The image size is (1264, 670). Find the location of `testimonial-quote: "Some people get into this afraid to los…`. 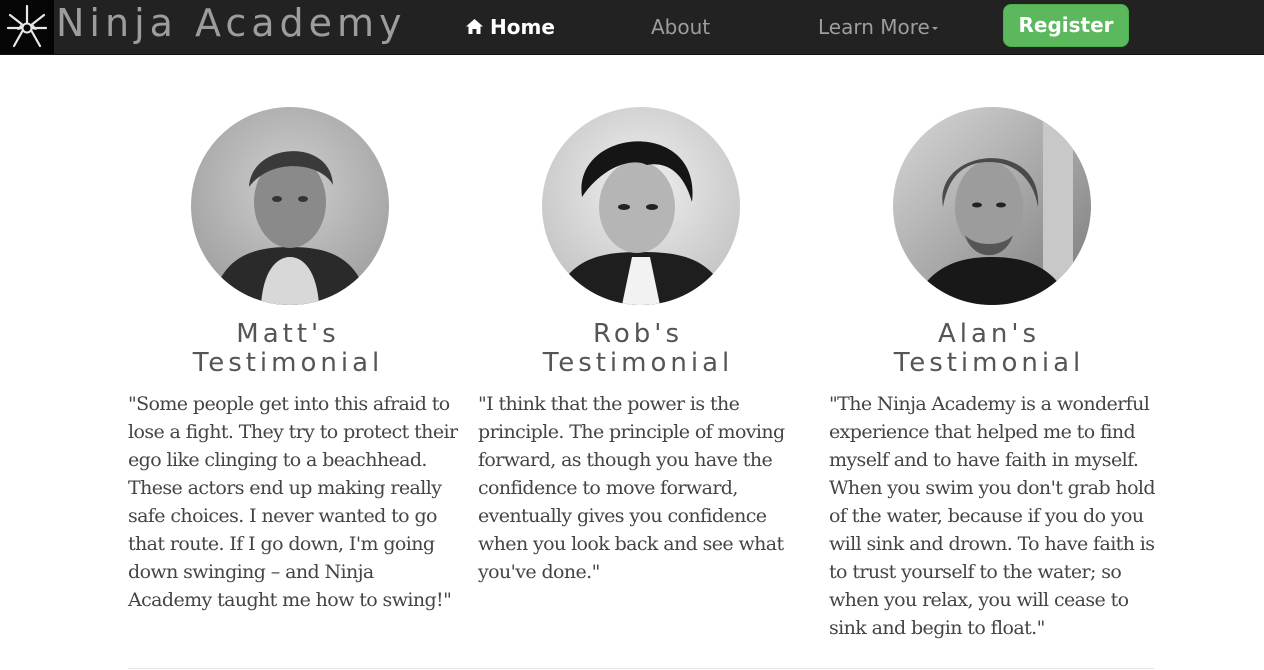

testimonial-quote: "Some people get into this afraid to los… is located at coordinates (293, 502).